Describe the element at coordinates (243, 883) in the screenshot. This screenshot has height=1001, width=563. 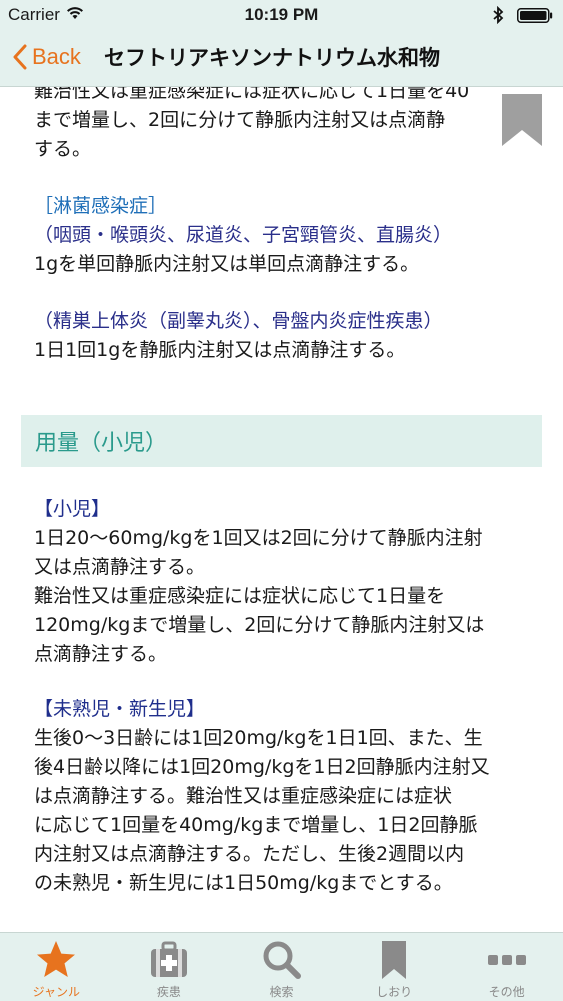
I see `text-line: の未熟児・新生児には1日50mg/kgまでとする。` at that location.